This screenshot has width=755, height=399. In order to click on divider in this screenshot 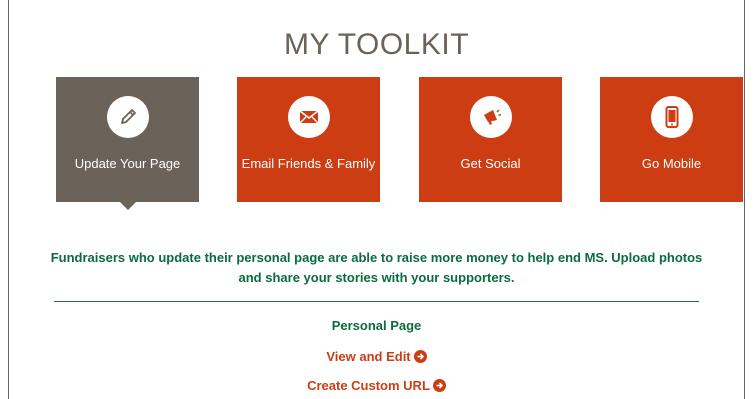, I will do `click(376, 301)`.